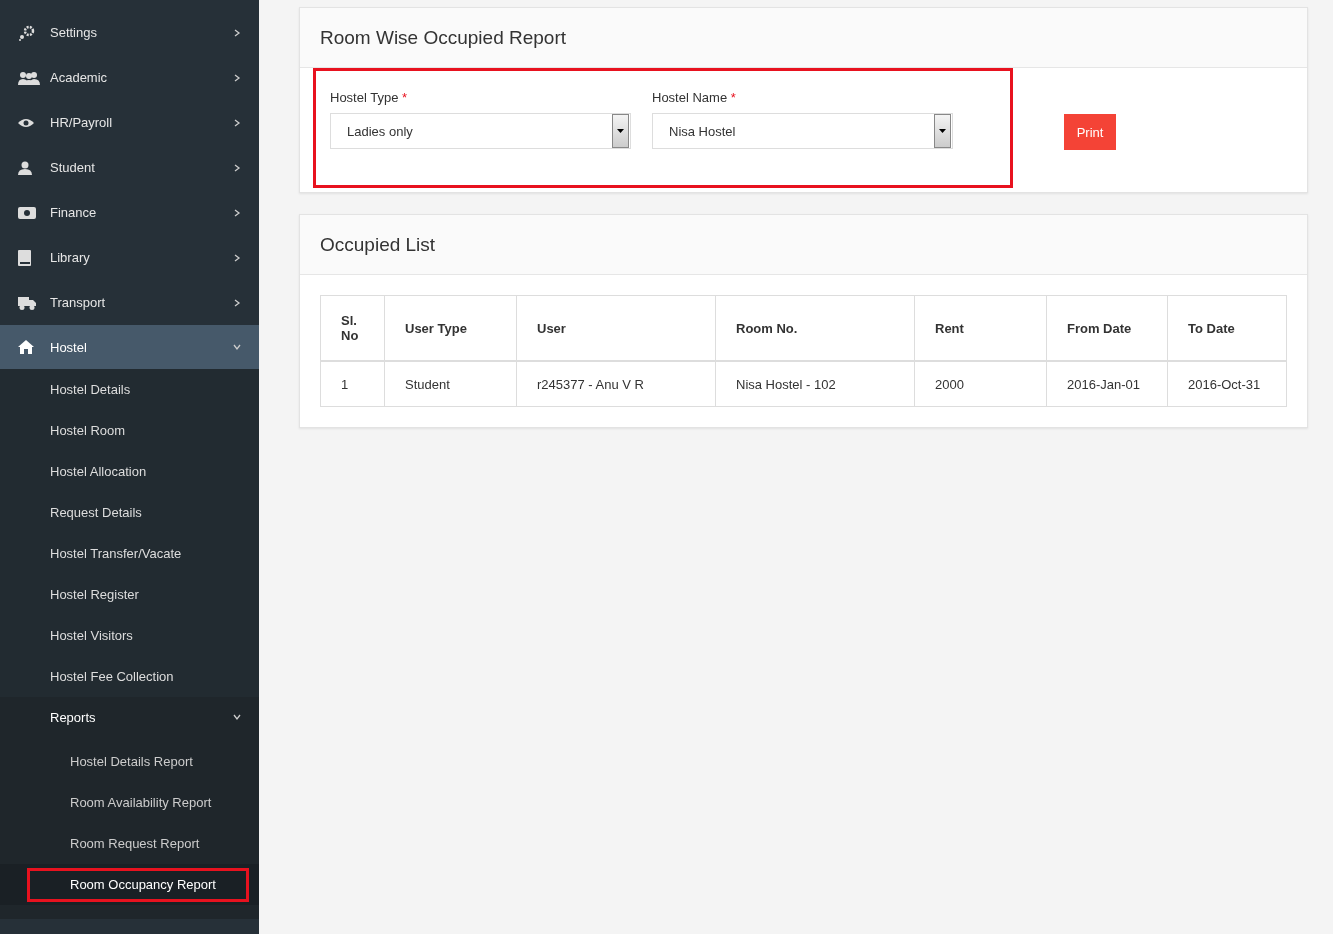 This screenshot has height=934, width=1333. Describe the element at coordinates (802, 131) in the screenshot. I see `select-field: Nisa Hostel` at that location.